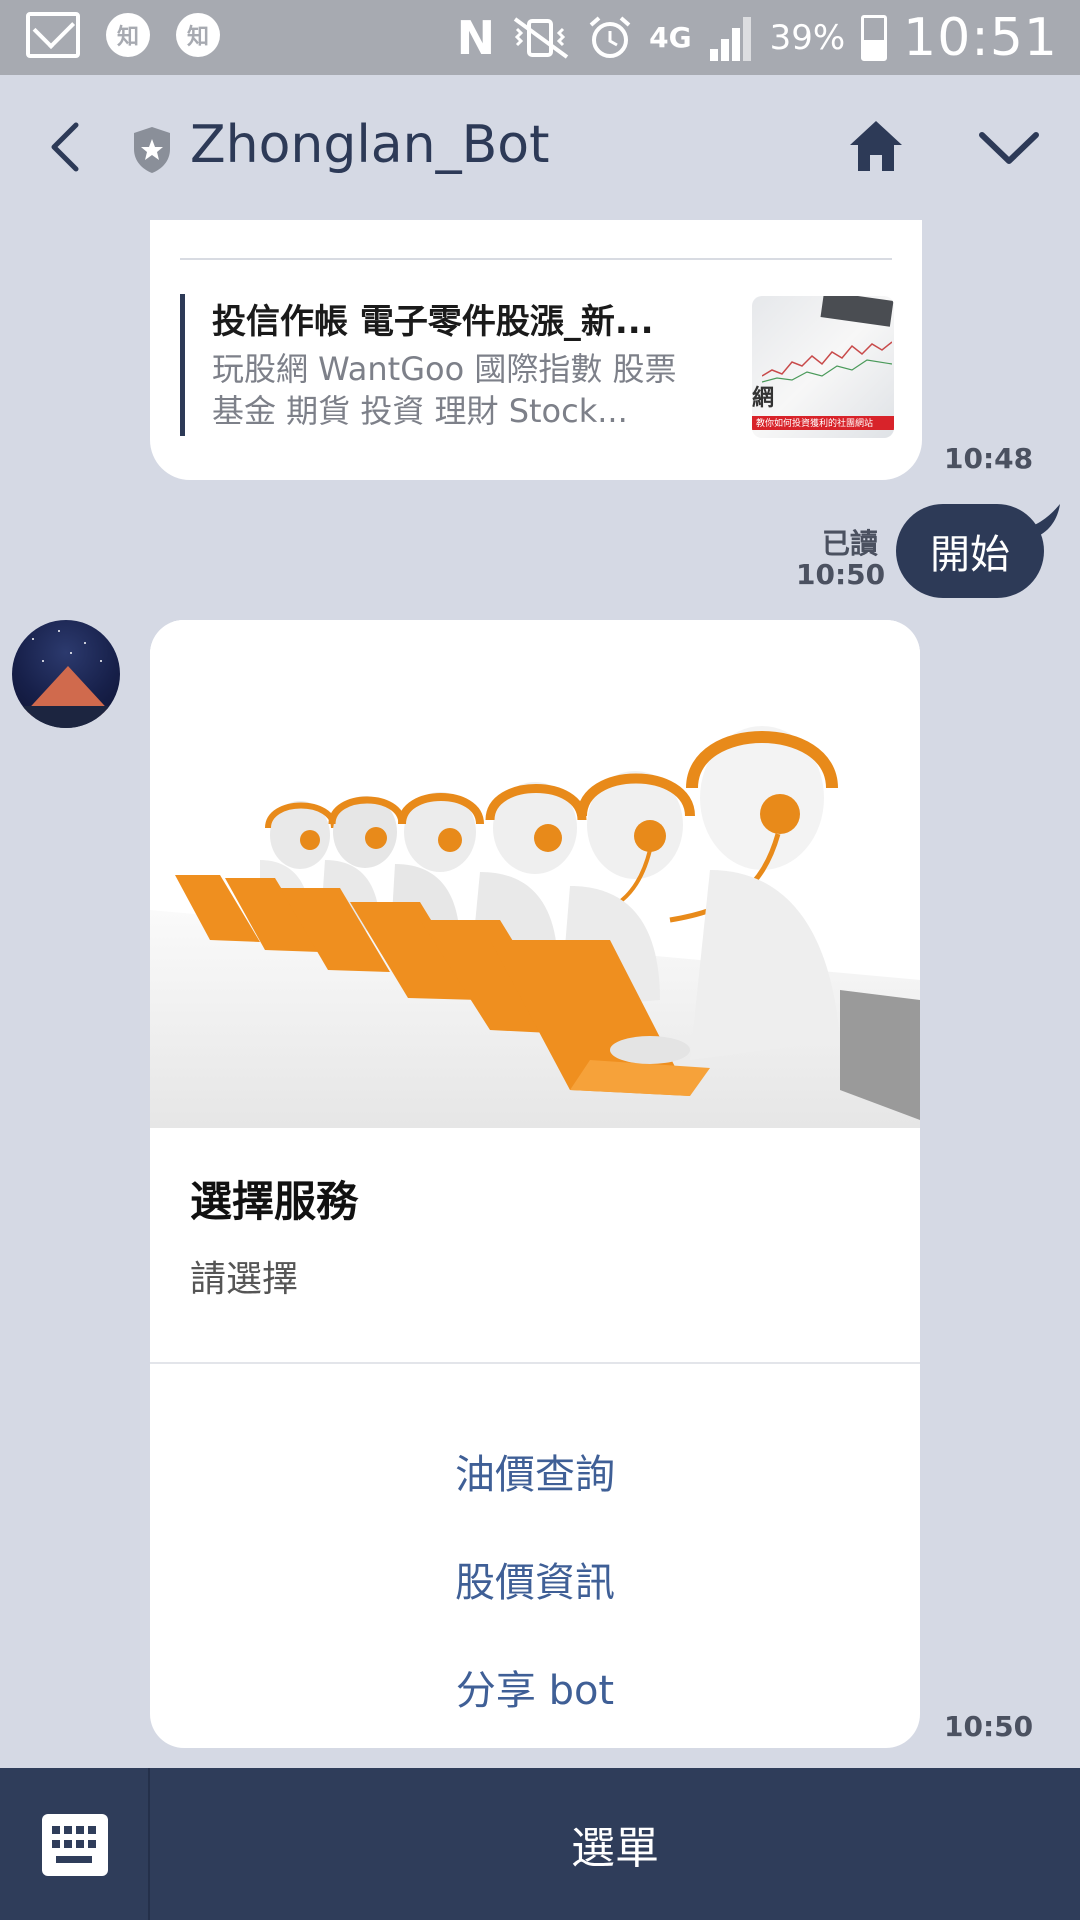 The width and height of the screenshot is (1080, 1920). Describe the element at coordinates (535, 1471) in the screenshot. I see `action-oil-price-button: 油價查詢` at that location.